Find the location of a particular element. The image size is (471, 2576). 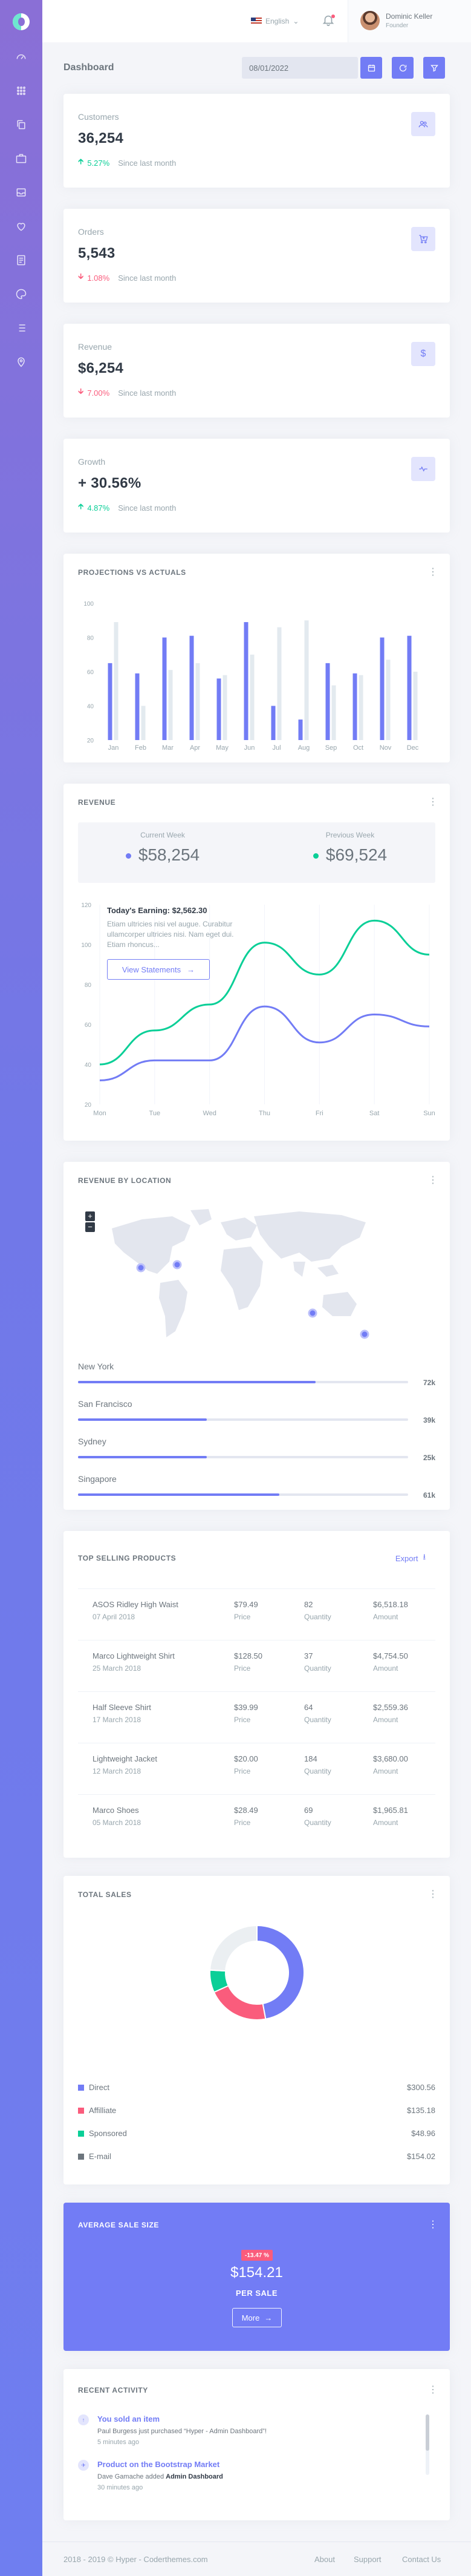

stat-value: 36,254 is located at coordinates (101, 138).